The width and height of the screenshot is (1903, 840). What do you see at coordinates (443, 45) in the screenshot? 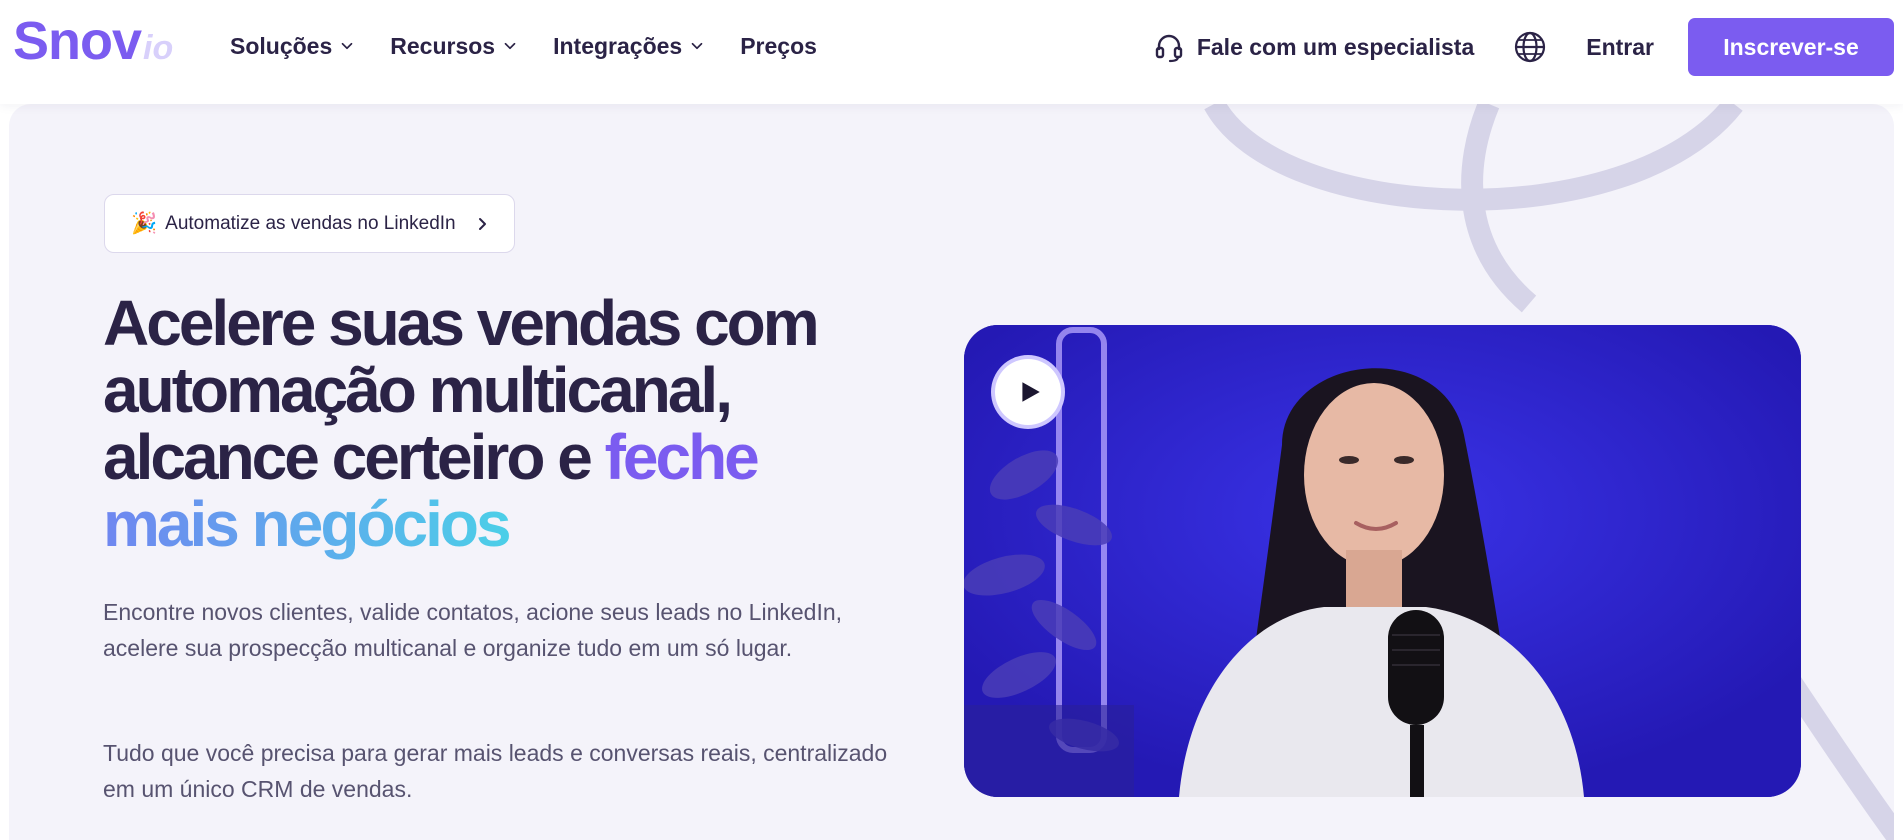
I see `menu-item-label: Recursos` at bounding box center [443, 45].